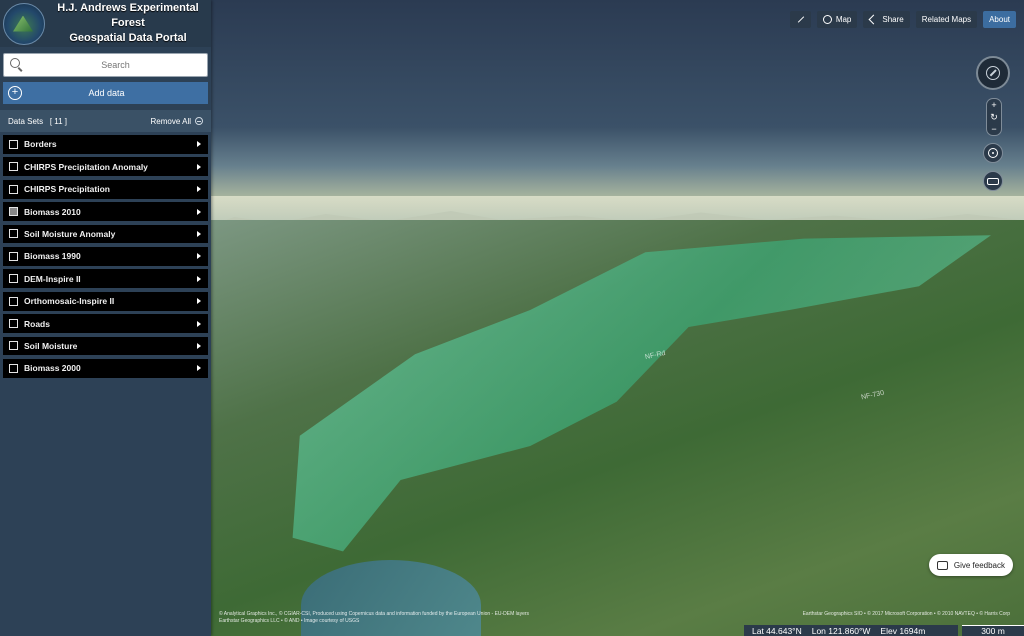 The height and width of the screenshot is (636, 1024). Describe the element at coordinates (942, 565) in the screenshot. I see `feedback-icon` at that location.